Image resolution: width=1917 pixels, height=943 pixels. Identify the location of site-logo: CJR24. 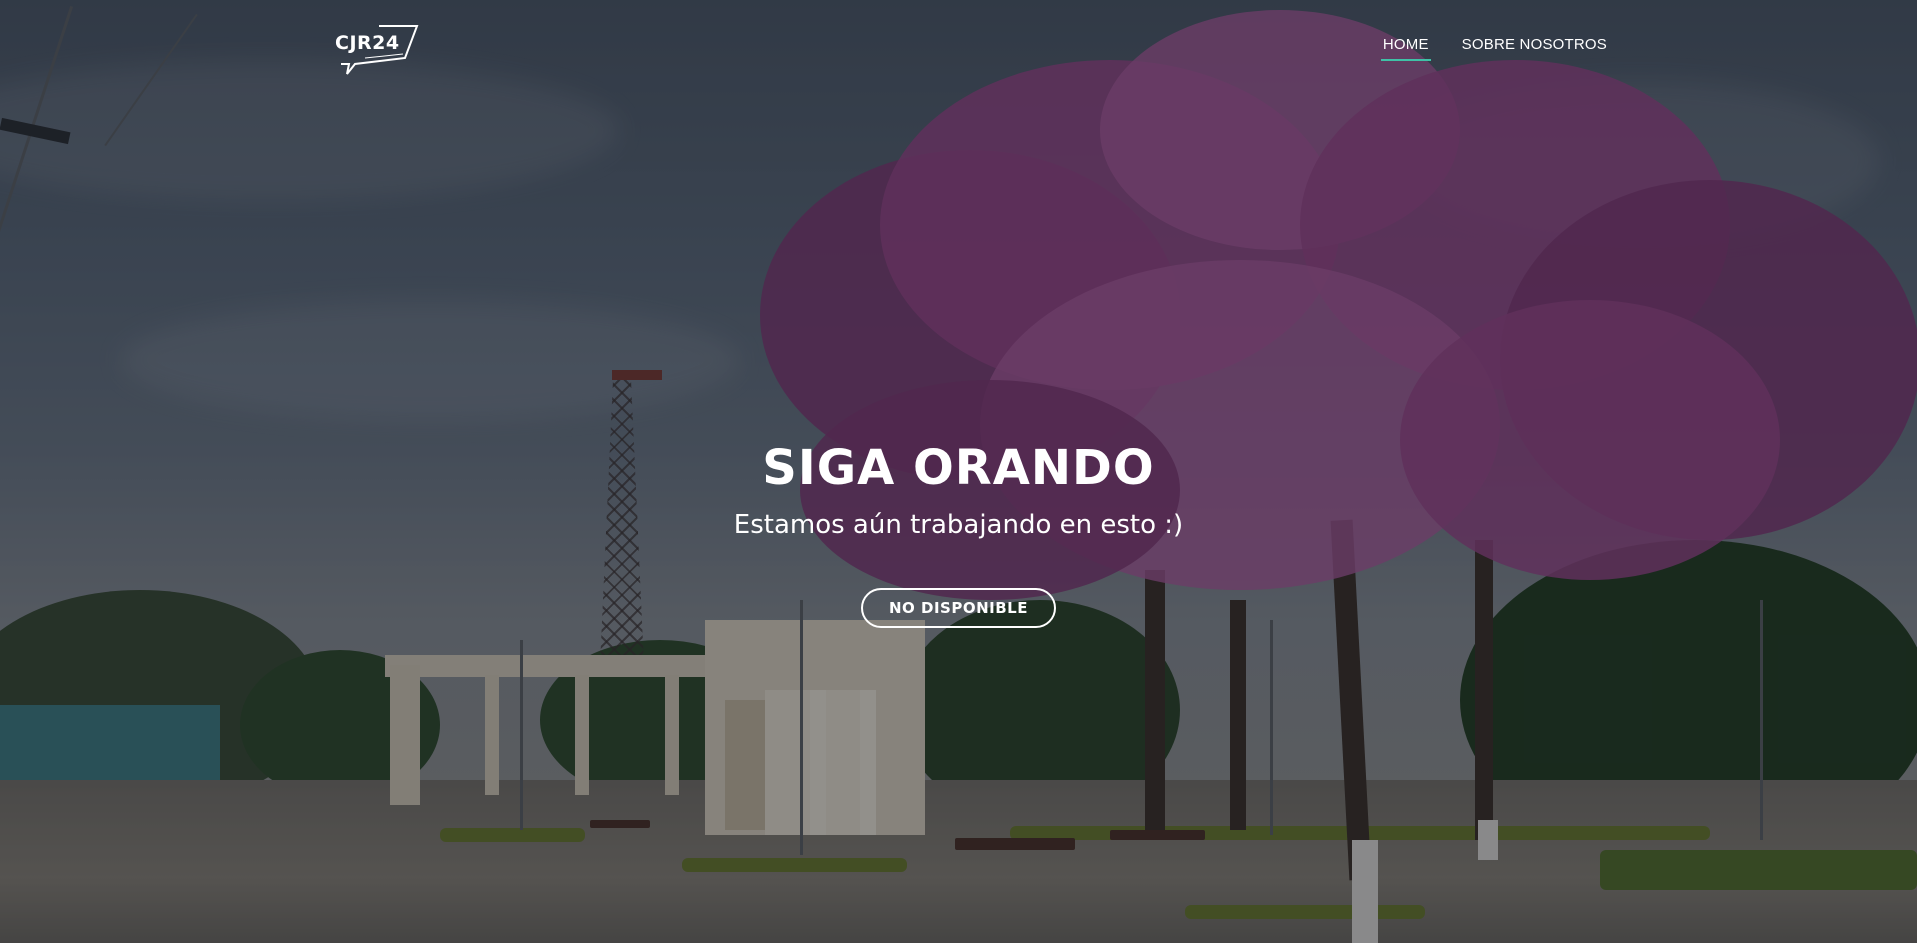
(377, 50).